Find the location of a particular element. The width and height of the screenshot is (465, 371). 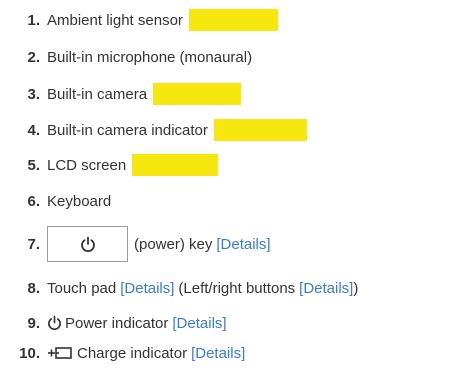

item-number: 3. is located at coordinates (33, 94).